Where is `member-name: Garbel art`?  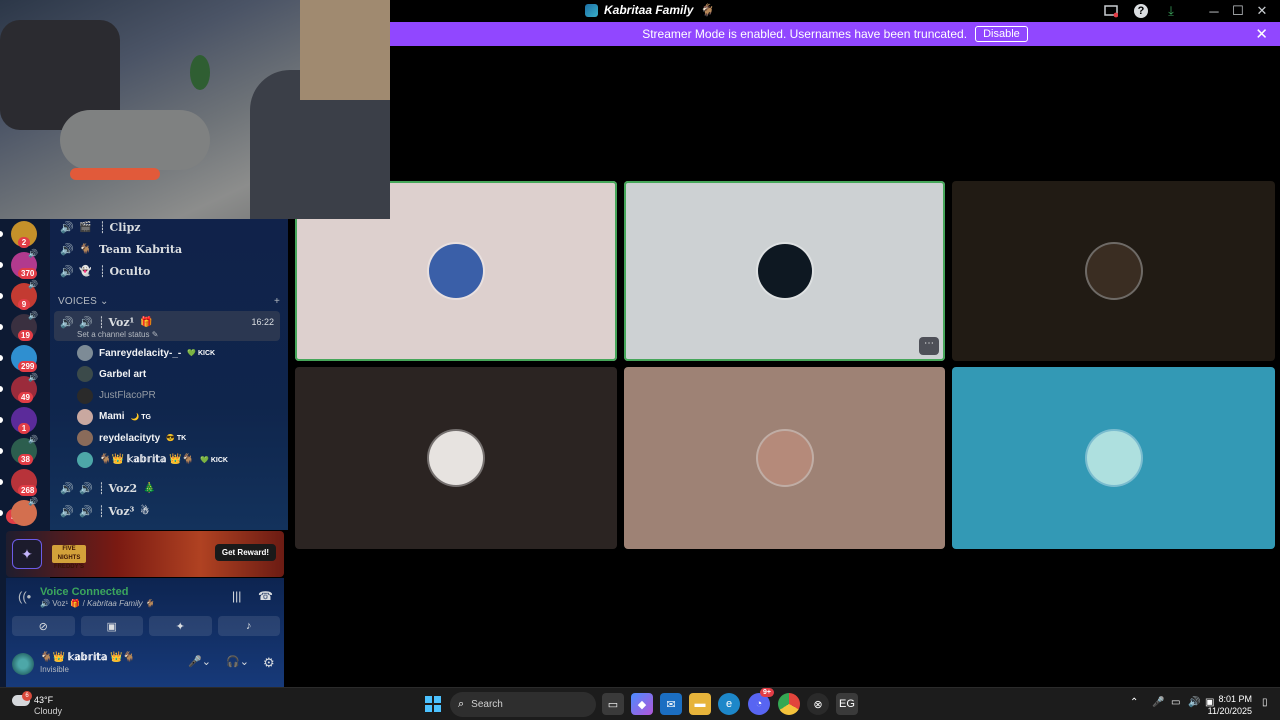
member-name: Garbel art is located at coordinates (123, 374).